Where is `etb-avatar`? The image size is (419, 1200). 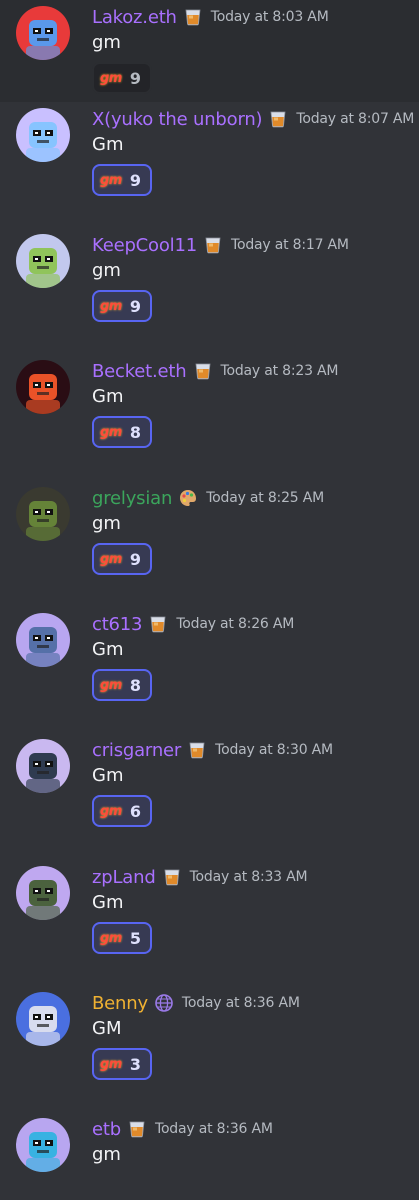
etb-avatar is located at coordinates (43, 1145).